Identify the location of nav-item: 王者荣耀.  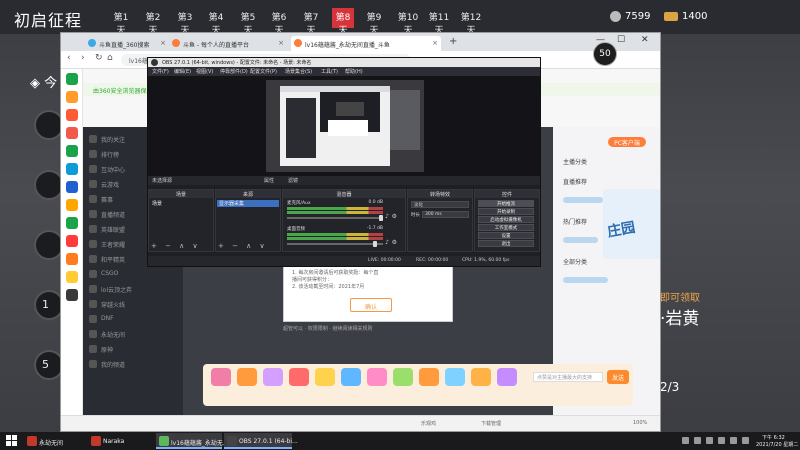
(113, 244).